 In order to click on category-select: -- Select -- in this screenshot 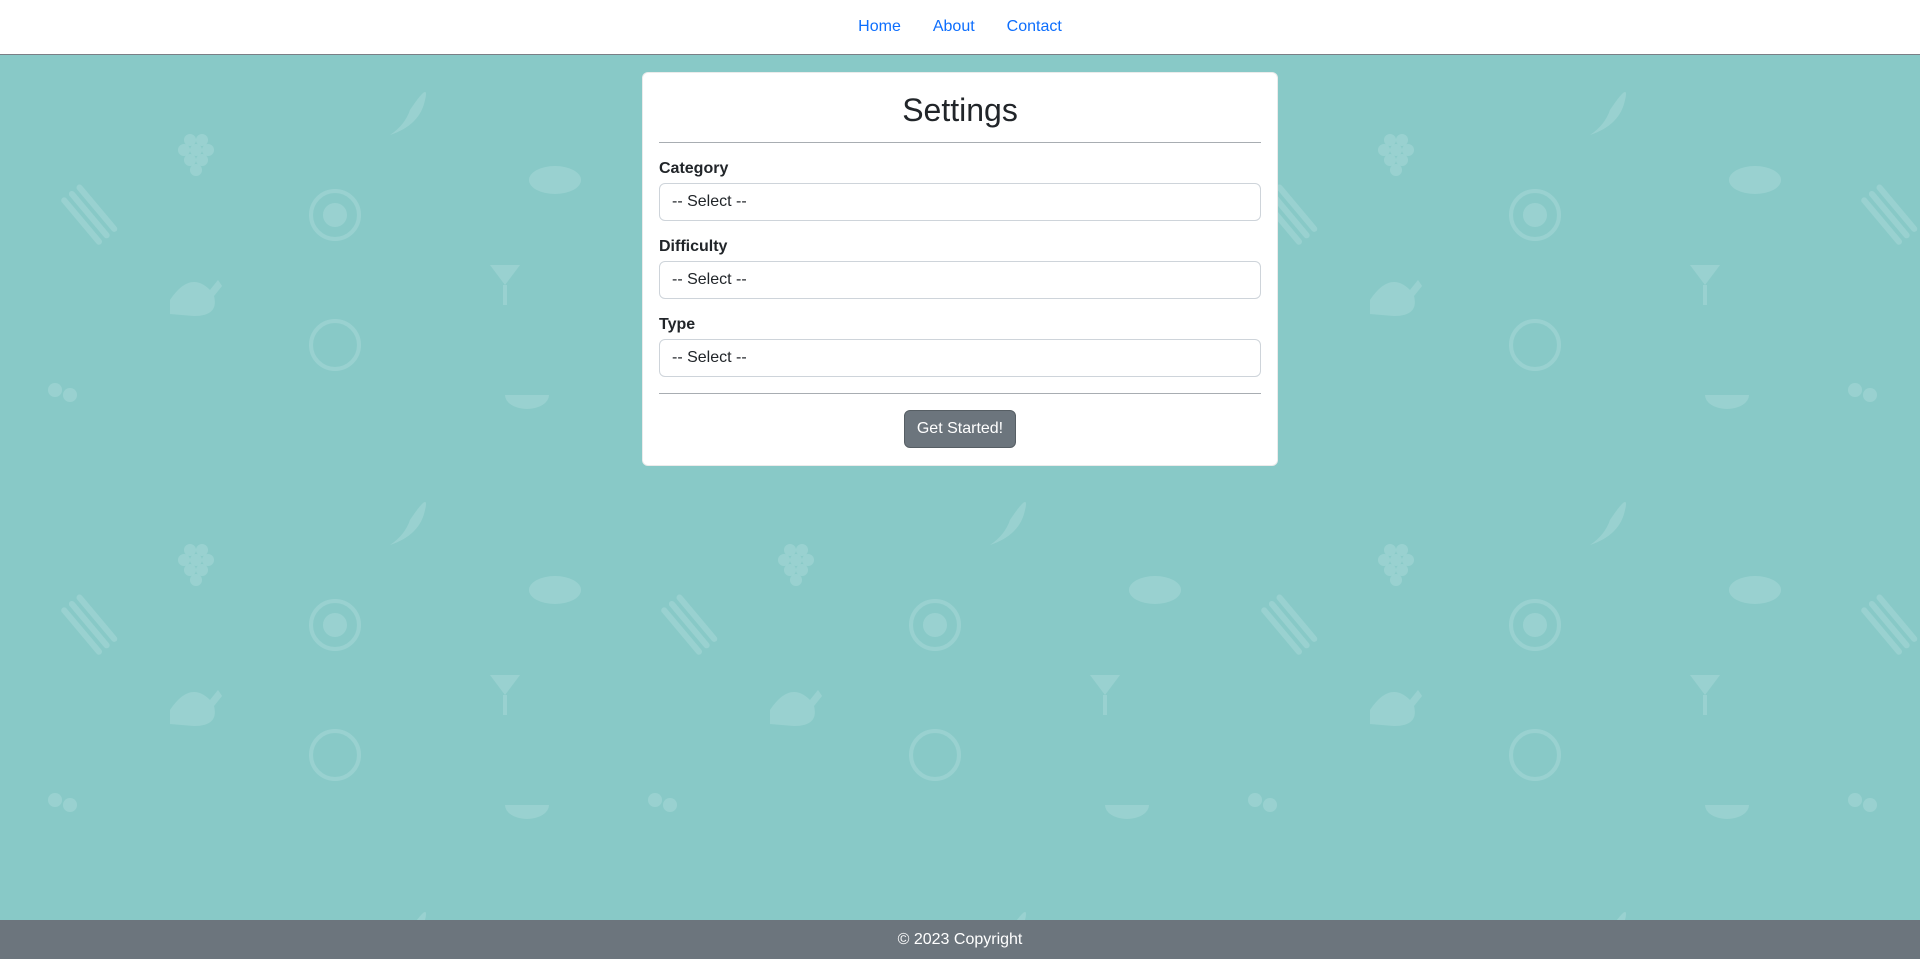, I will do `click(960, 202)`.